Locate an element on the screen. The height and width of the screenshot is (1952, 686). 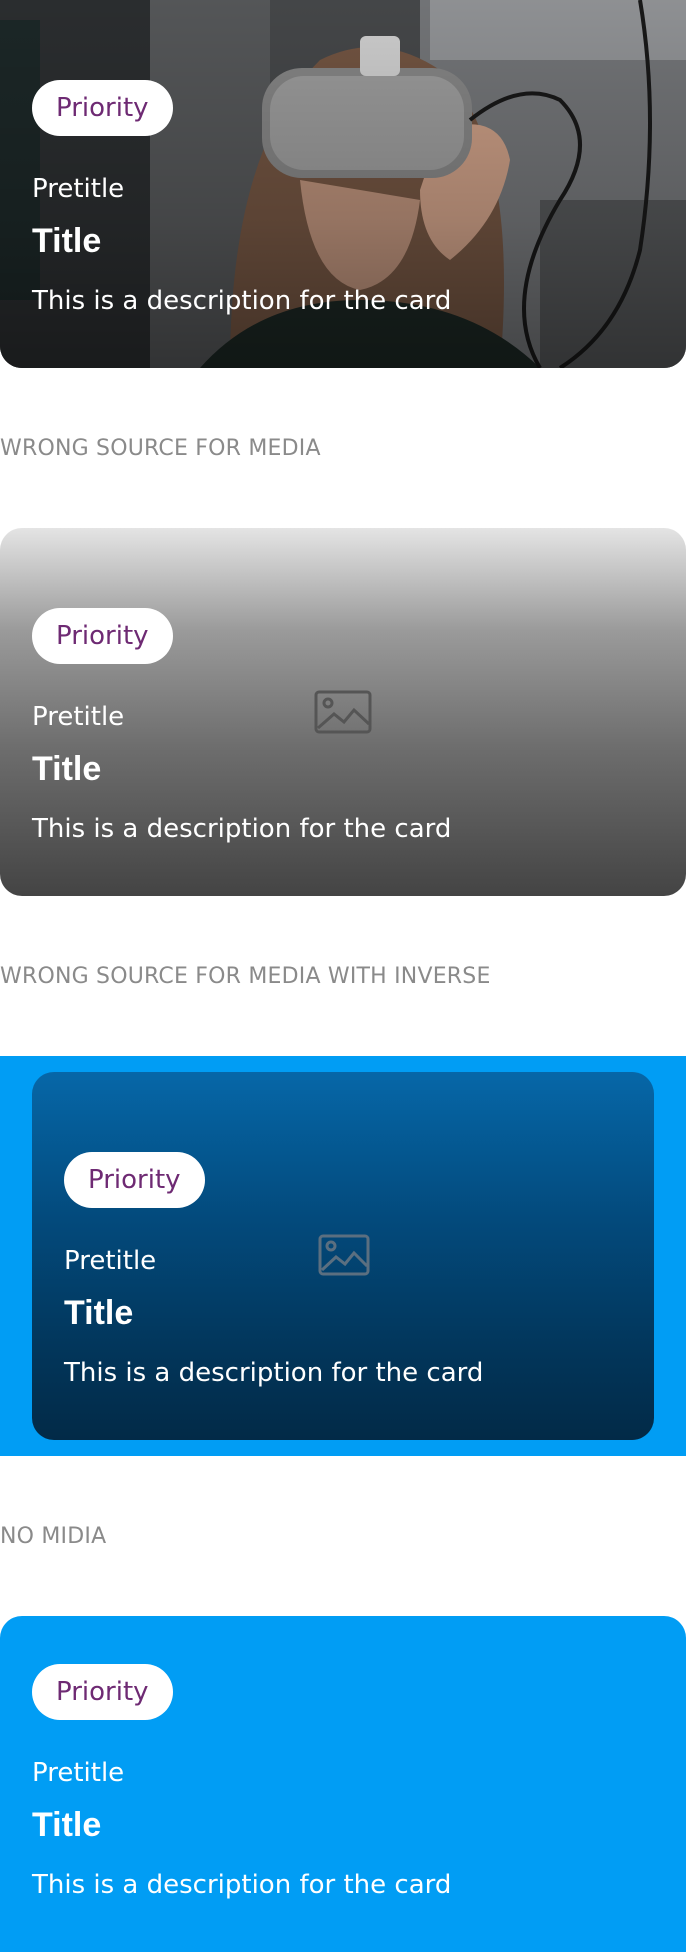
section-label-wrong-source-inverse: WRONG SOURCE FOR MEDIA WITH INVERSE is located at coordinates (245, 976).